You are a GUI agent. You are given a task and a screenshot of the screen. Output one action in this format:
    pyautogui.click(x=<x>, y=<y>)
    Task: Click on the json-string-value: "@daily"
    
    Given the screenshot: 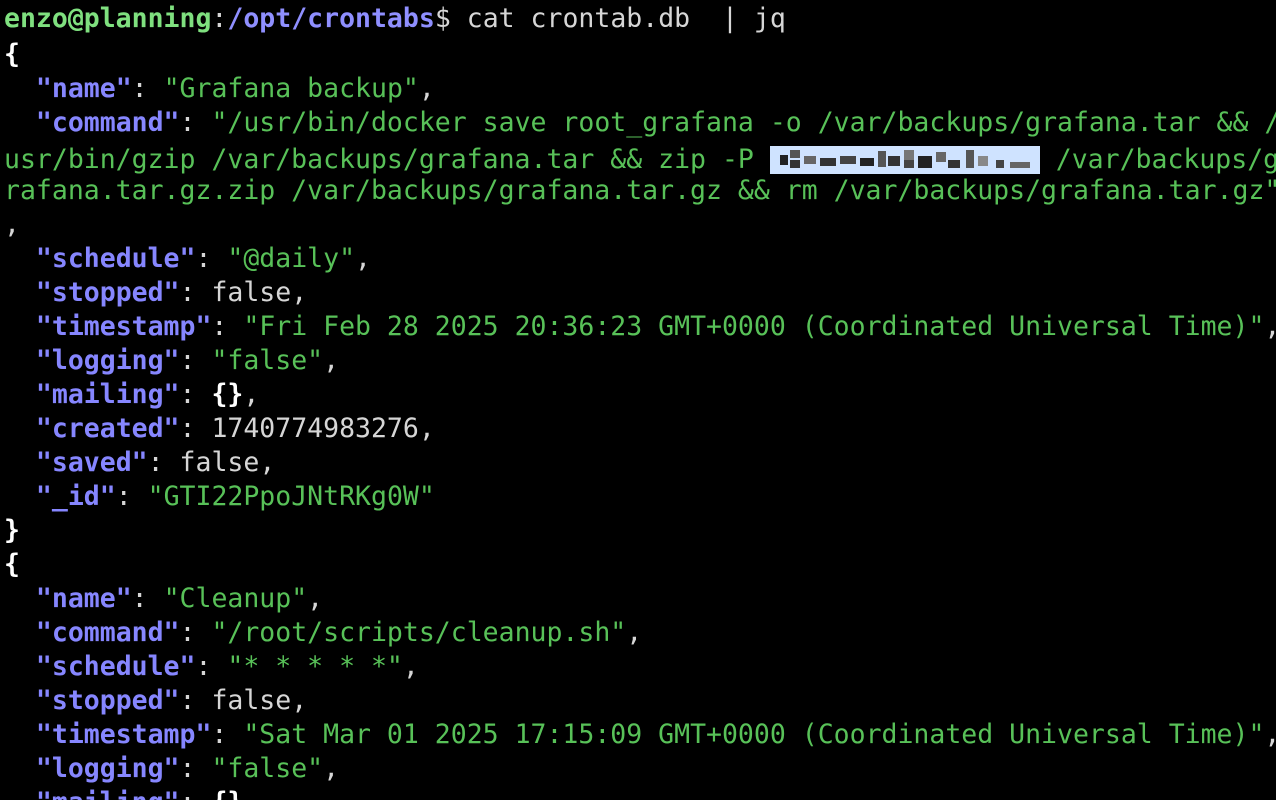 What is the action you would take?
    pyautogui.click(x=291, y=258)
    